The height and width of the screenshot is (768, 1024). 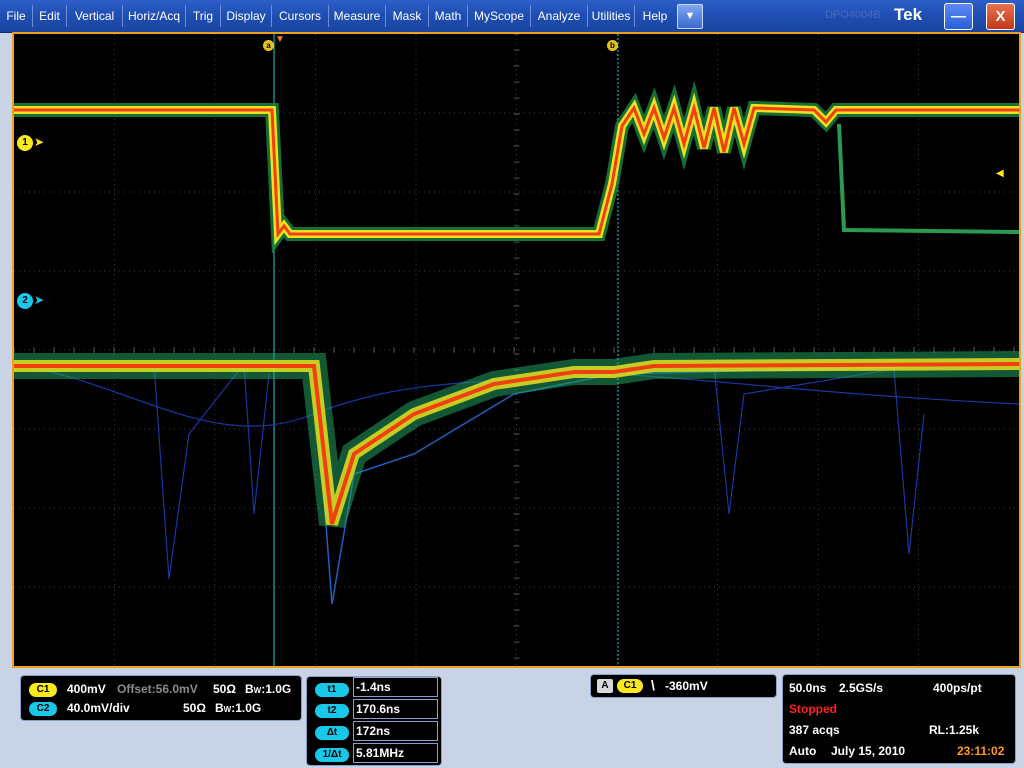 I want to click on sample-rate: 2.5GS/s, so click(x=861, y=688).